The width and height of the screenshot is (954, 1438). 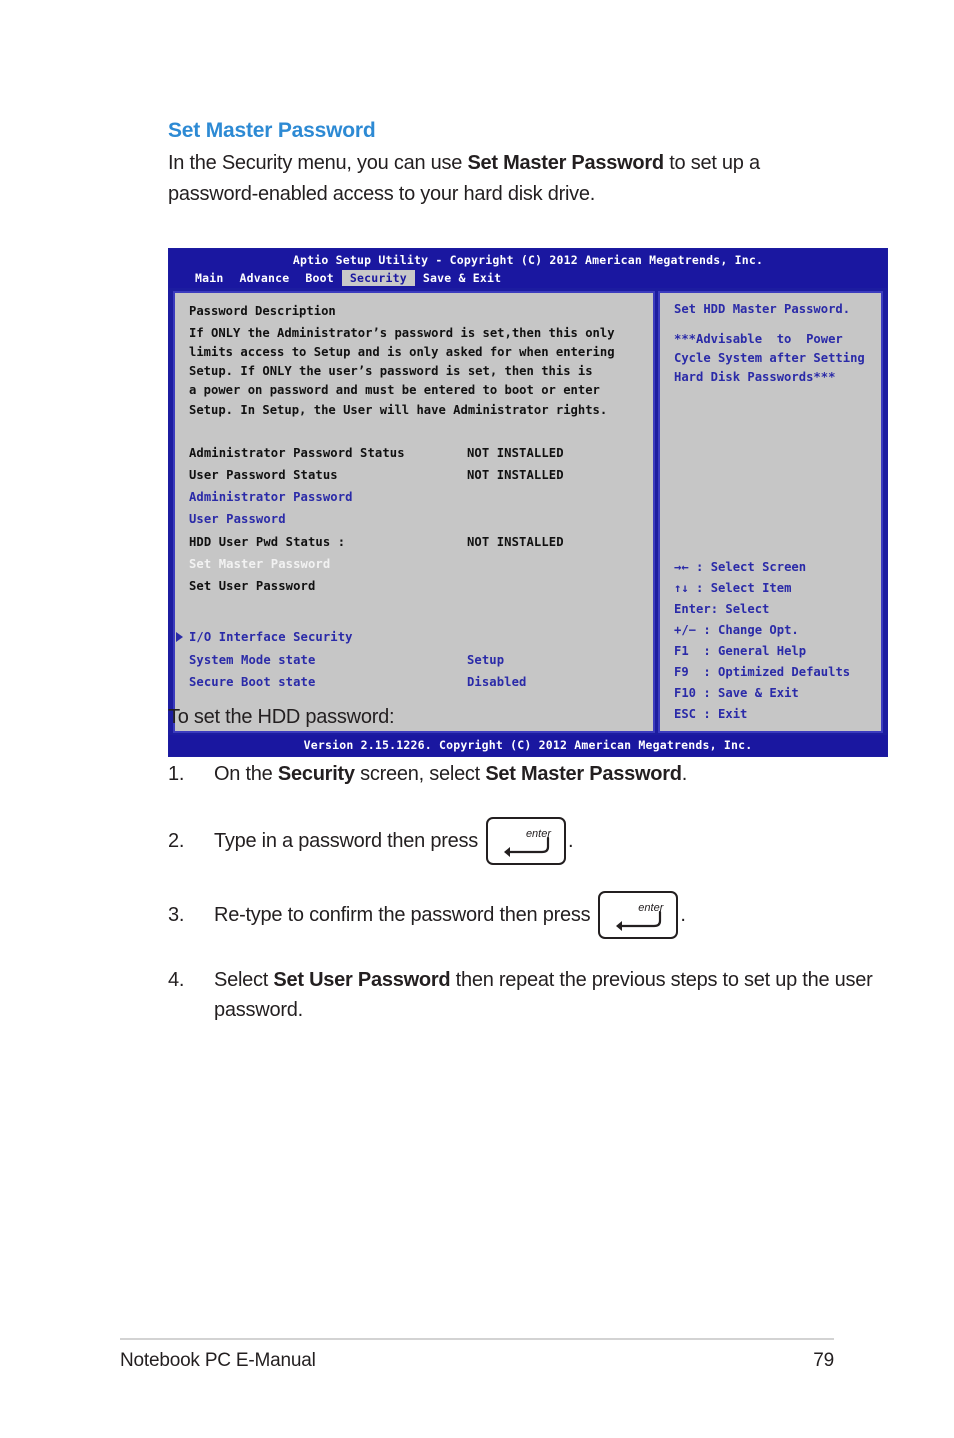 What do you see at coordinates (784, 672) in the screenshot?
I see `bios-hint-action: Optimized Defaults` at bounding box center [784, 672].